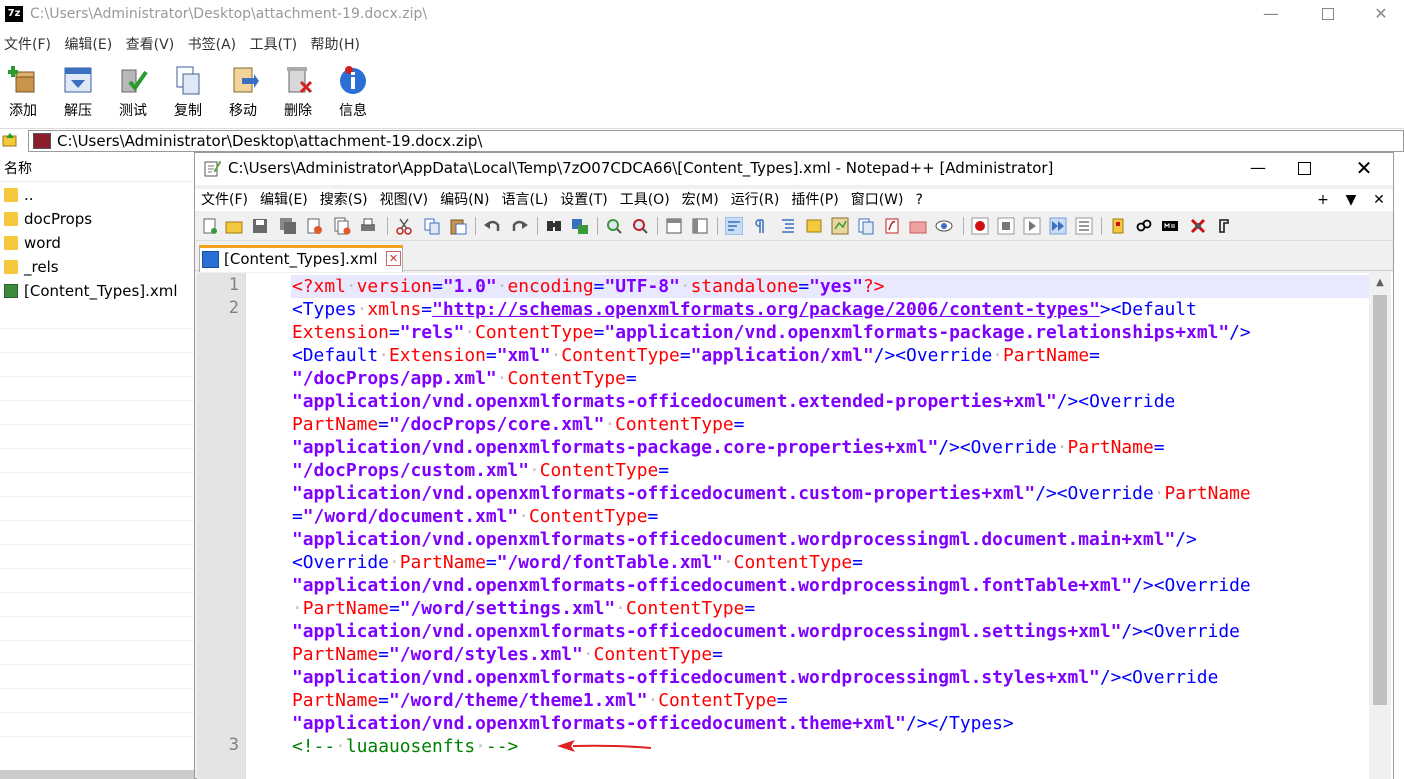 This screenshot has width=1404, height=779. What do you see at coordinates (234, 226) in the screenshot?
I see `open-file-icon` at bounding box center [234, 226].